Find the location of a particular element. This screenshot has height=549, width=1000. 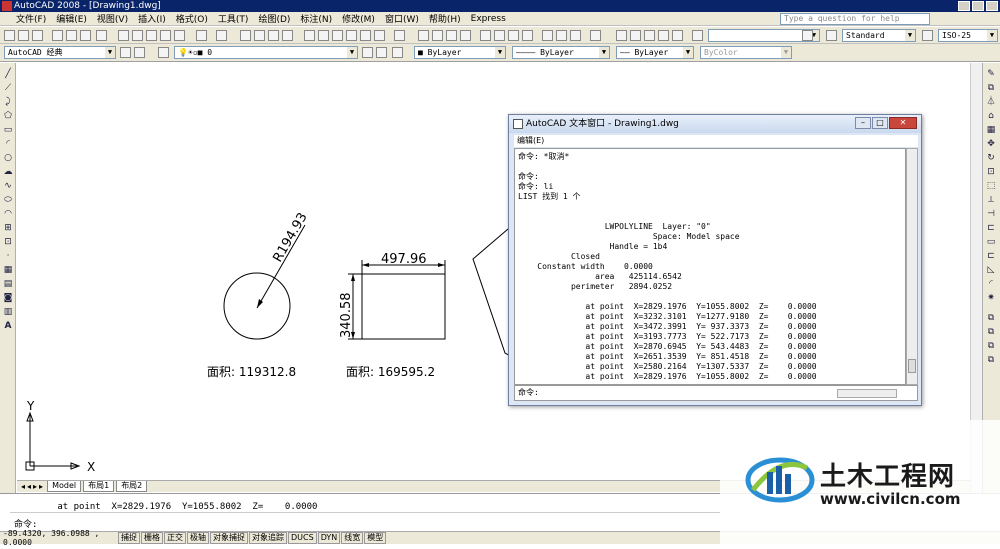

arc-icon: ◜ is located at coordinates (8, 144).